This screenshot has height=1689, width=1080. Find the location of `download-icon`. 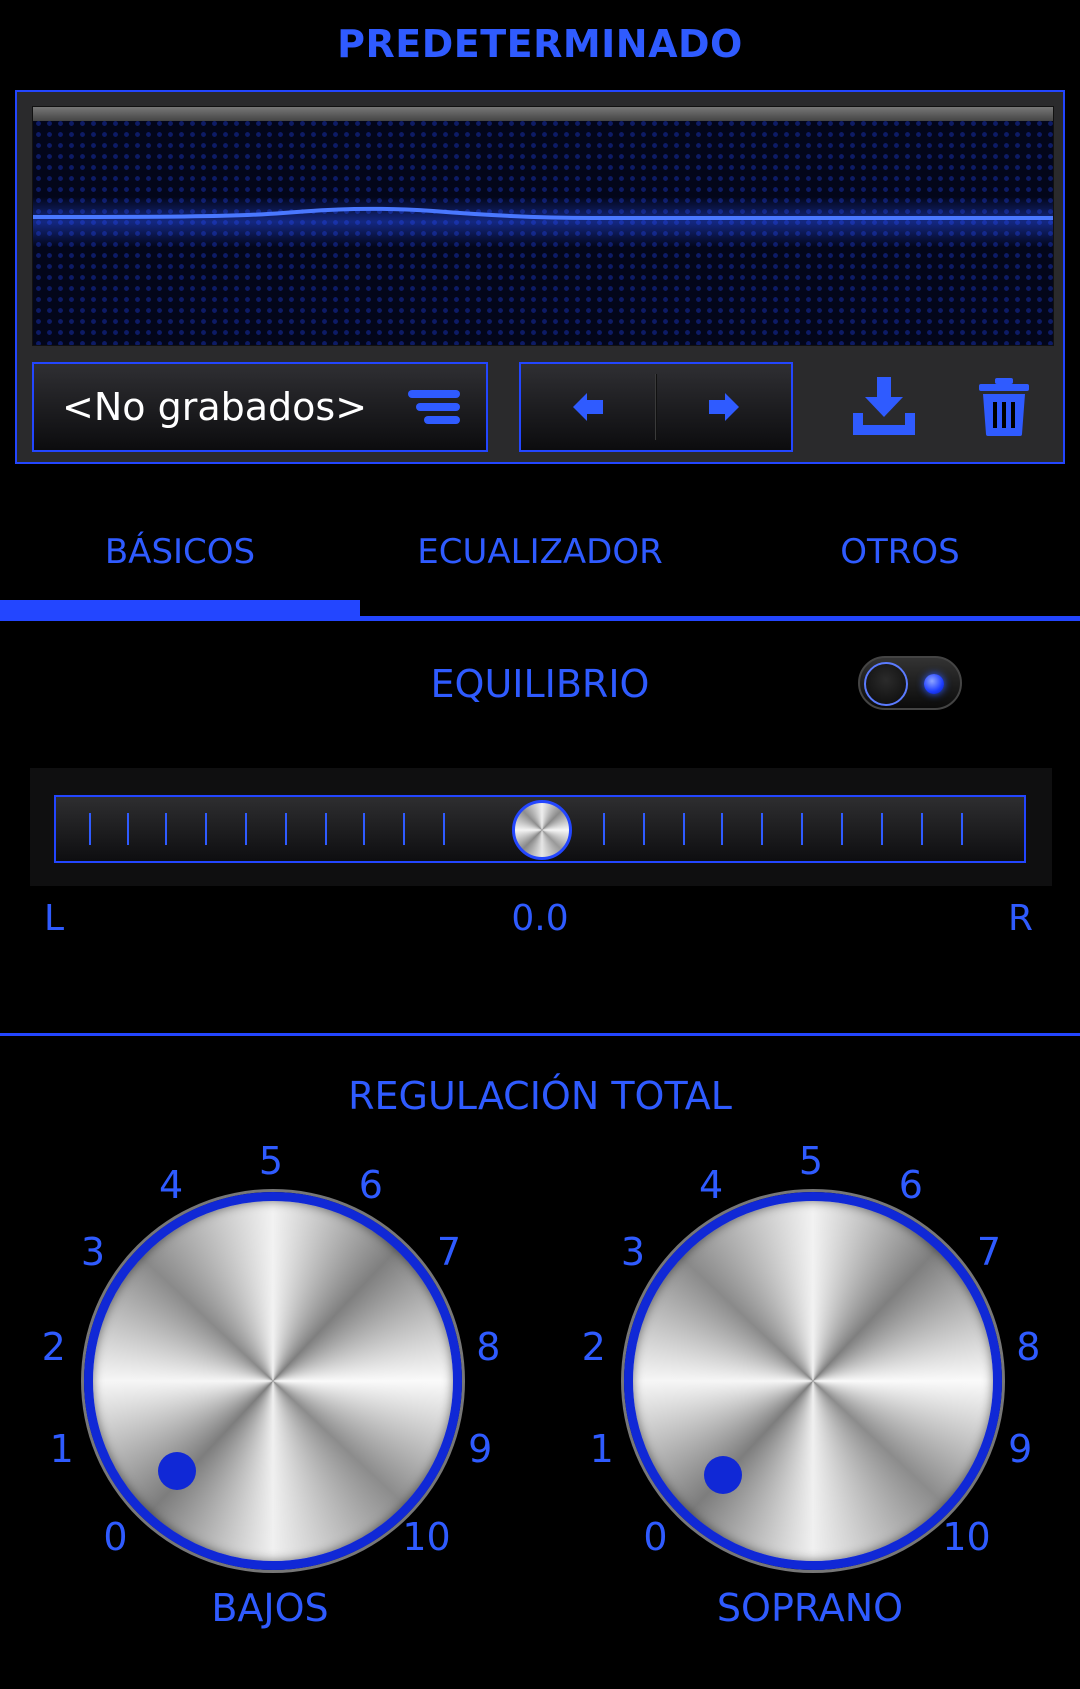

download-icon is located at coordinates (884, 406).